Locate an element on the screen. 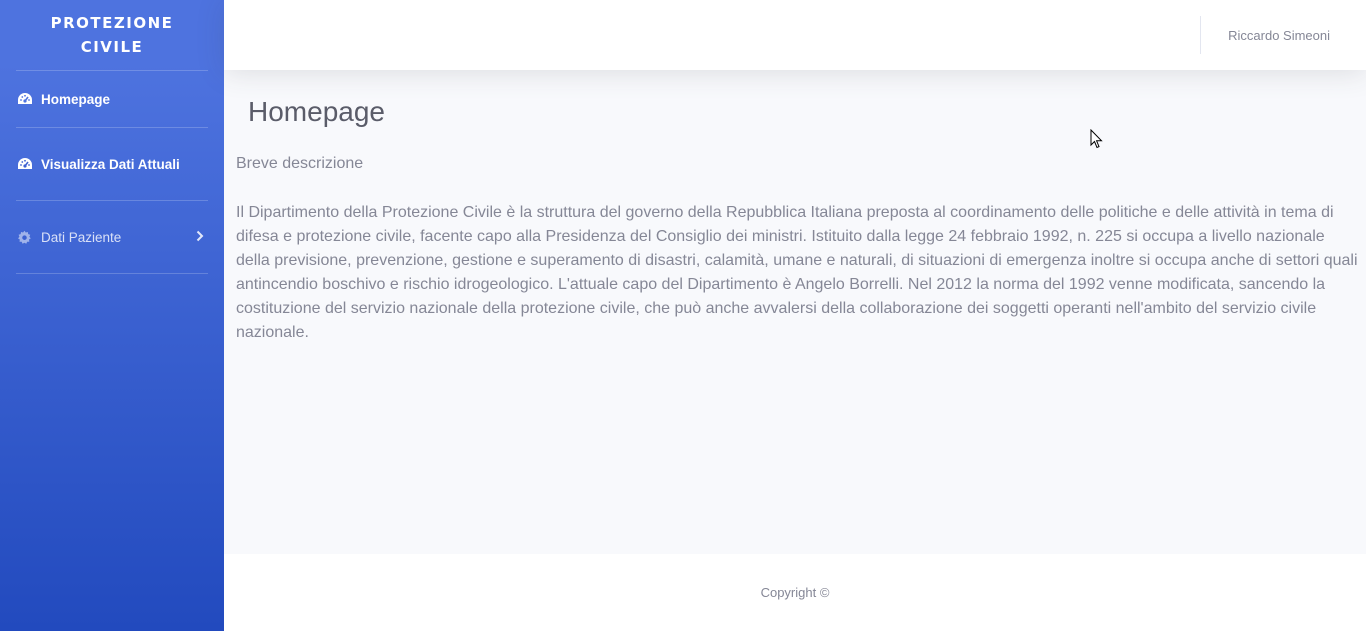 The image size is (1366, 631). chevron-right-icon is located at coordinates (200, 237).